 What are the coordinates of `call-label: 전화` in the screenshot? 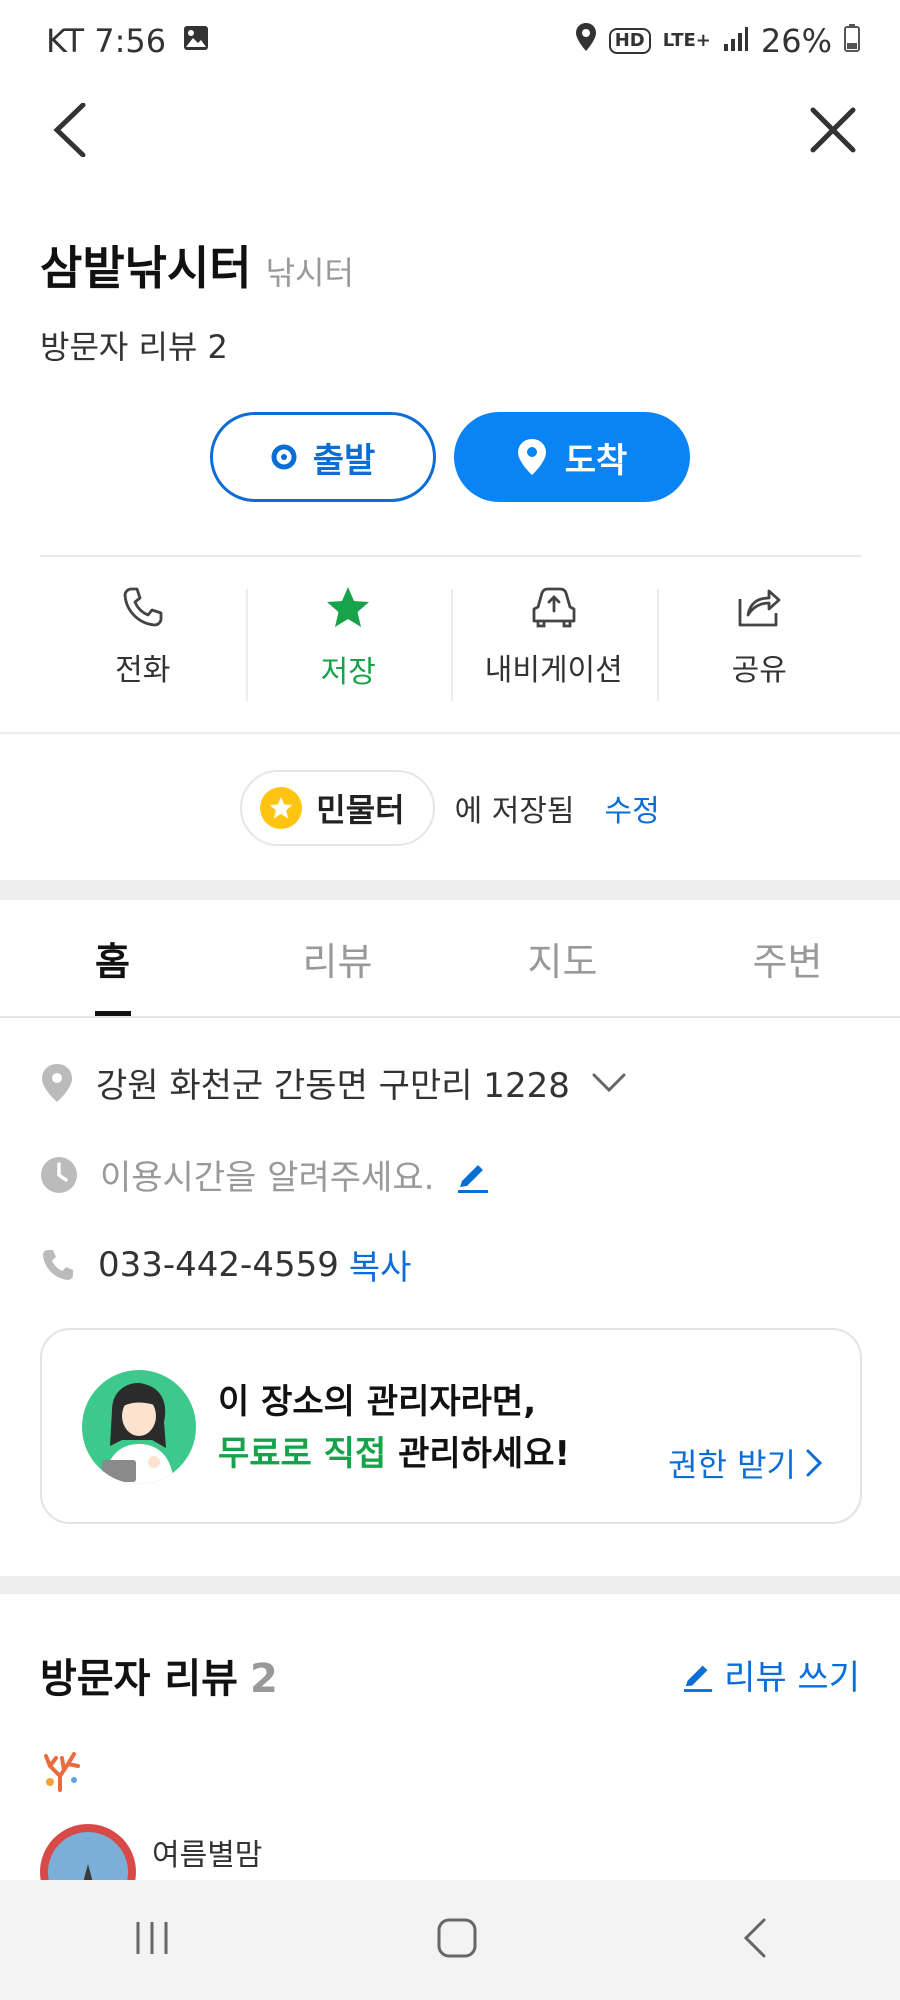 It's located at (143, 670).